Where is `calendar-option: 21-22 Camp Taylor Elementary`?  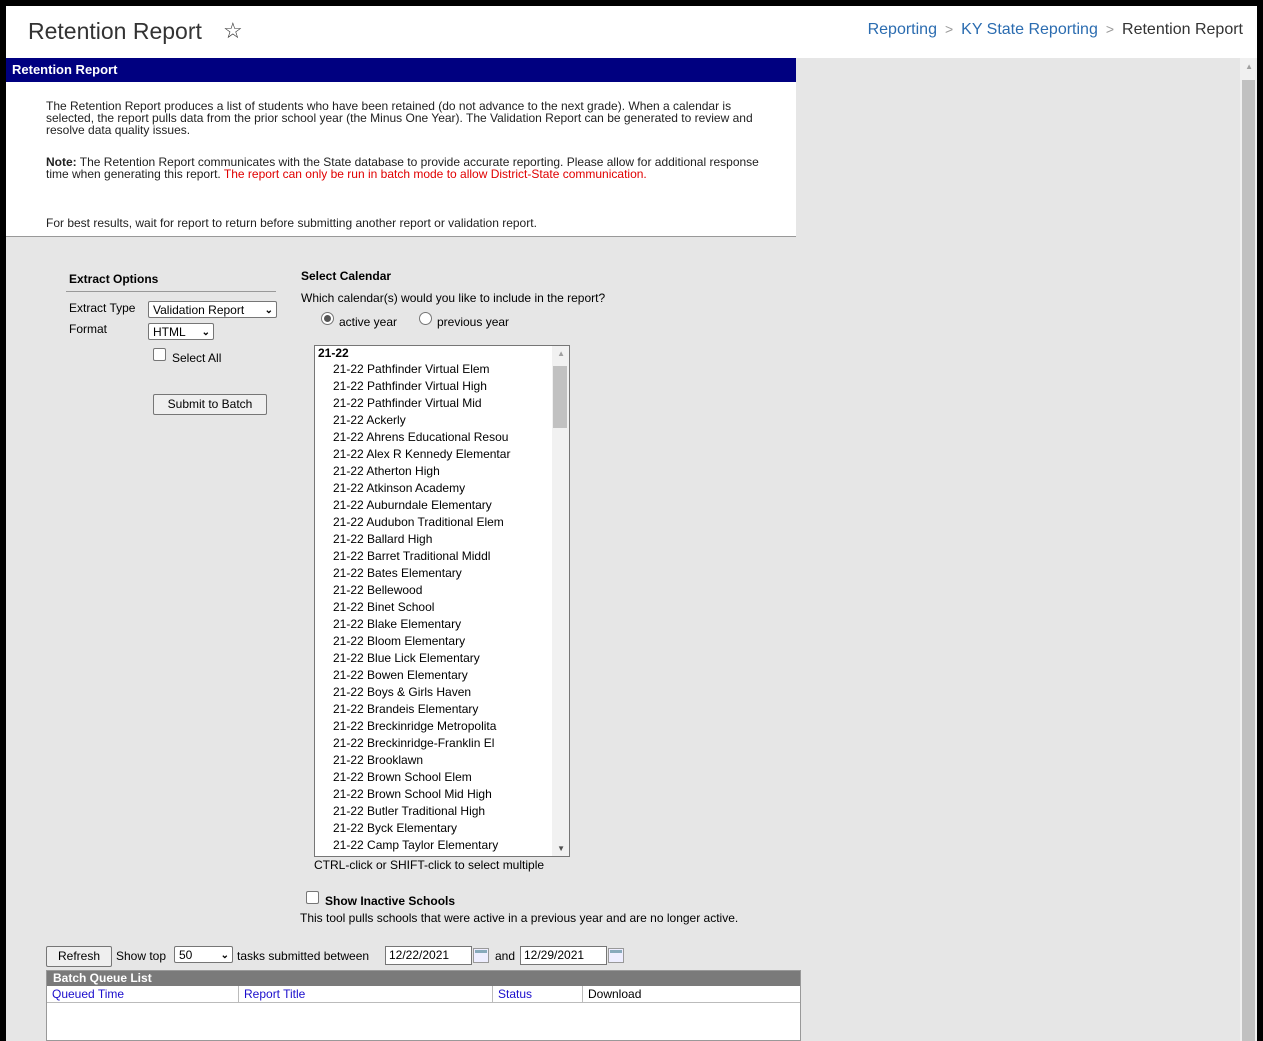 calendar-option: 21-22 Camp Taylor Elementary is located at coordinates (442, 845).